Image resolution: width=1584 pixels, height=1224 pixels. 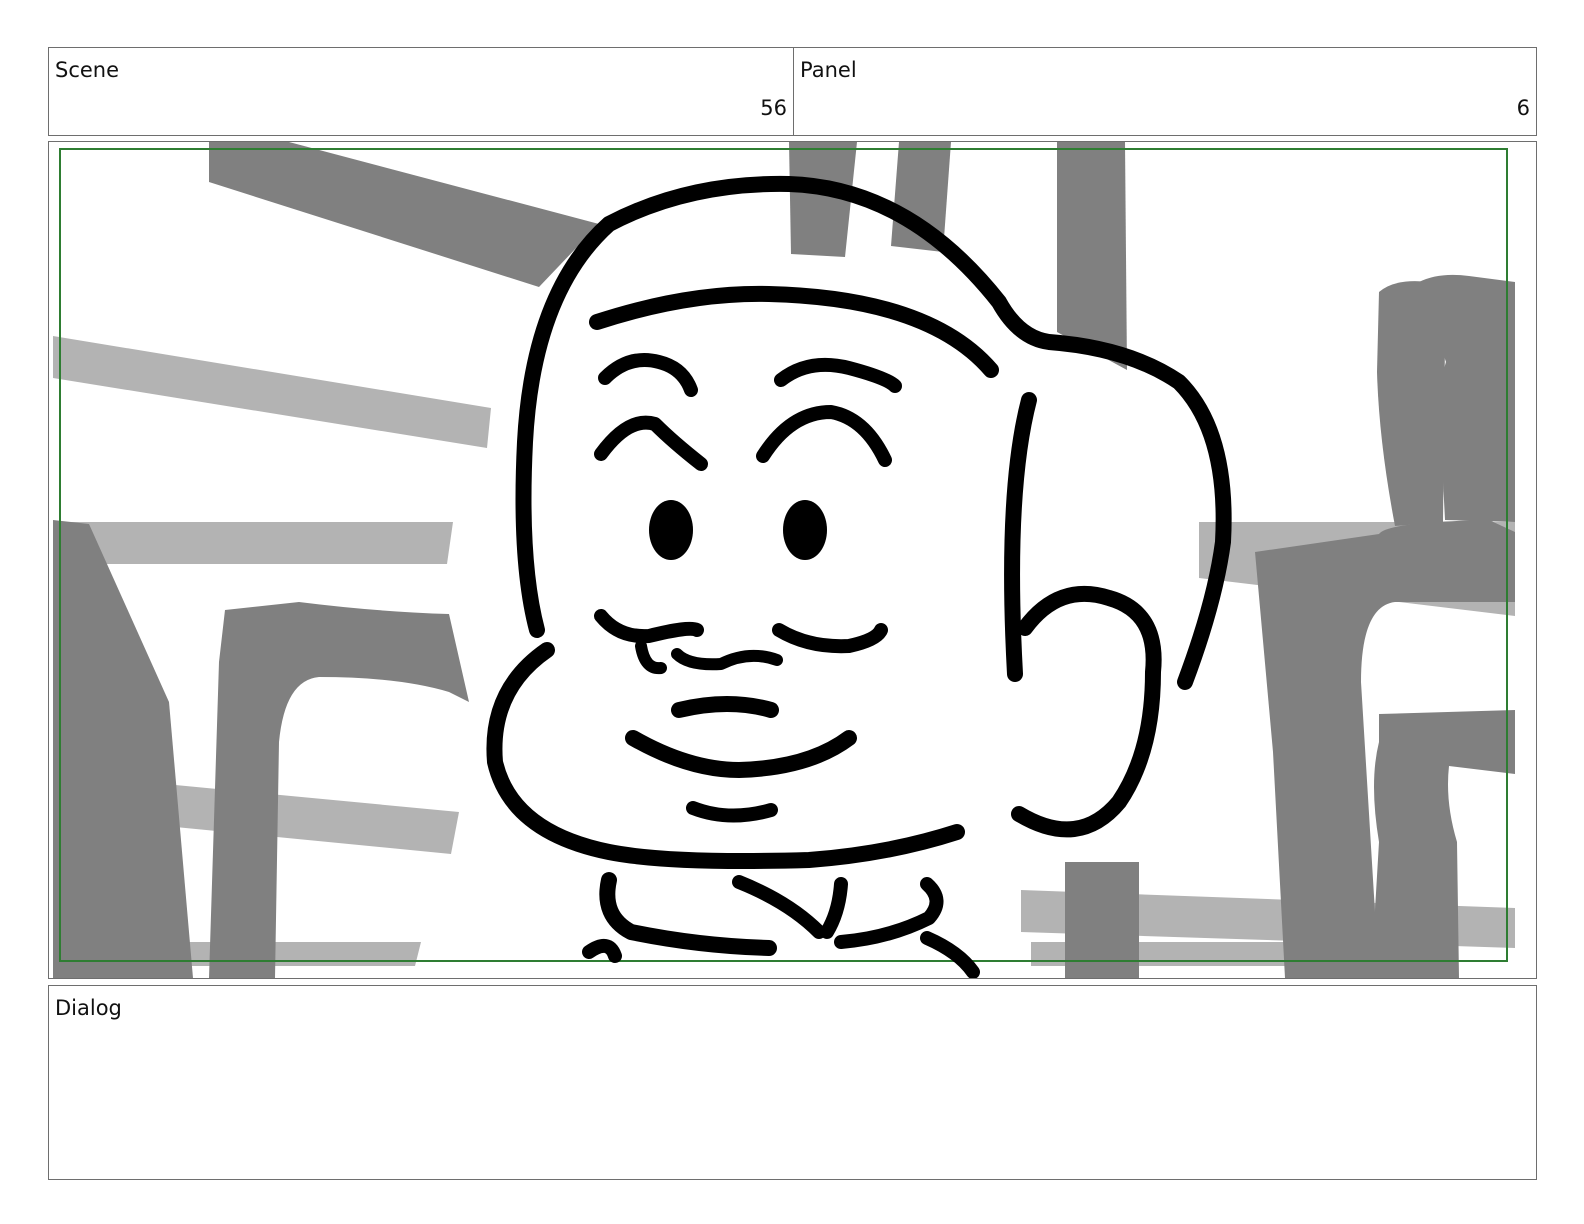 I want to click on dialog-label: Dialog, so click(x=88, y=1008).